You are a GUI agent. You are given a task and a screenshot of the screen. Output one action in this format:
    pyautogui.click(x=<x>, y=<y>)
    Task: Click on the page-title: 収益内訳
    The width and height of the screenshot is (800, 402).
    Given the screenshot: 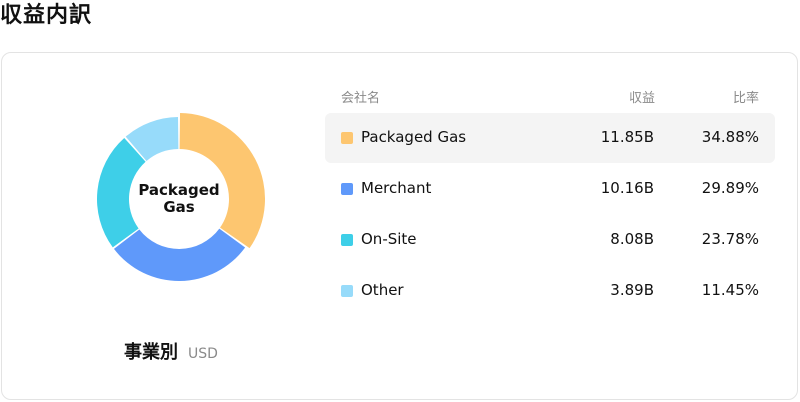 What is the action you would take?
    pyautogui.click(x=46, y=15)
    